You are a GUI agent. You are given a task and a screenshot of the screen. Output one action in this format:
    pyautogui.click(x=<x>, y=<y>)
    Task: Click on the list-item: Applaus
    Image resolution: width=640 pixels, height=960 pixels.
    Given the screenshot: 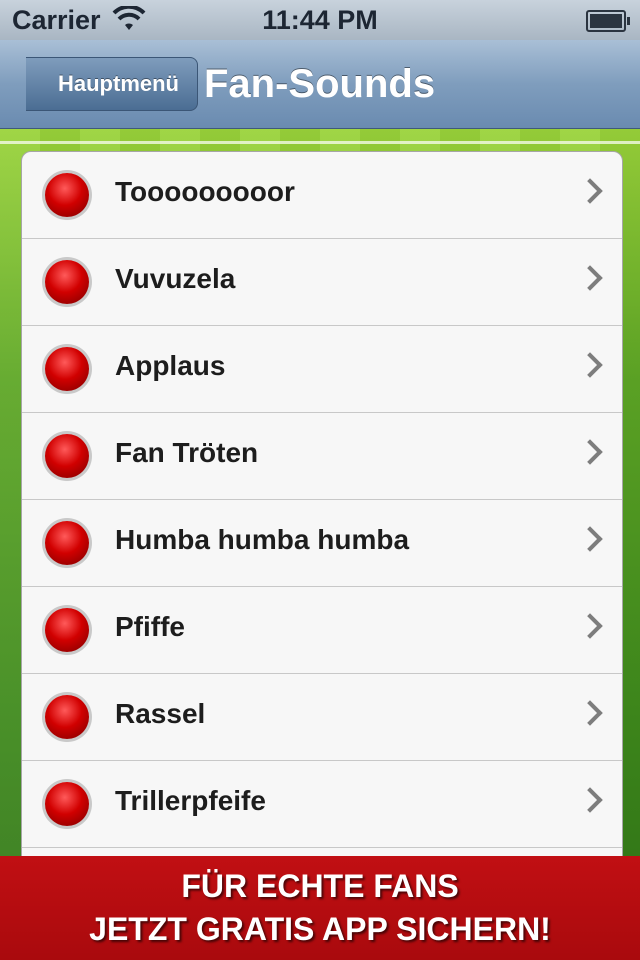 What is the action you would take?
    pyautogui.click(x=322, y=369)
    